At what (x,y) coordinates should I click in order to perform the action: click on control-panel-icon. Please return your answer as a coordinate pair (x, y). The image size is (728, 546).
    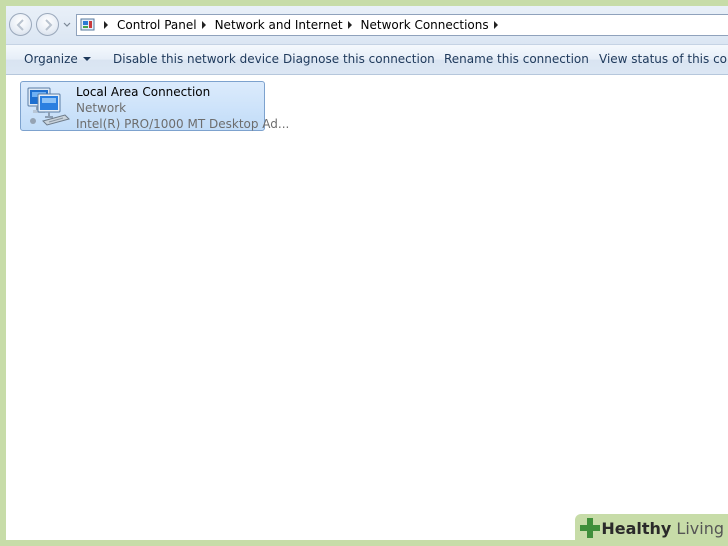
    Looking at the image, I should click on (87, 24).